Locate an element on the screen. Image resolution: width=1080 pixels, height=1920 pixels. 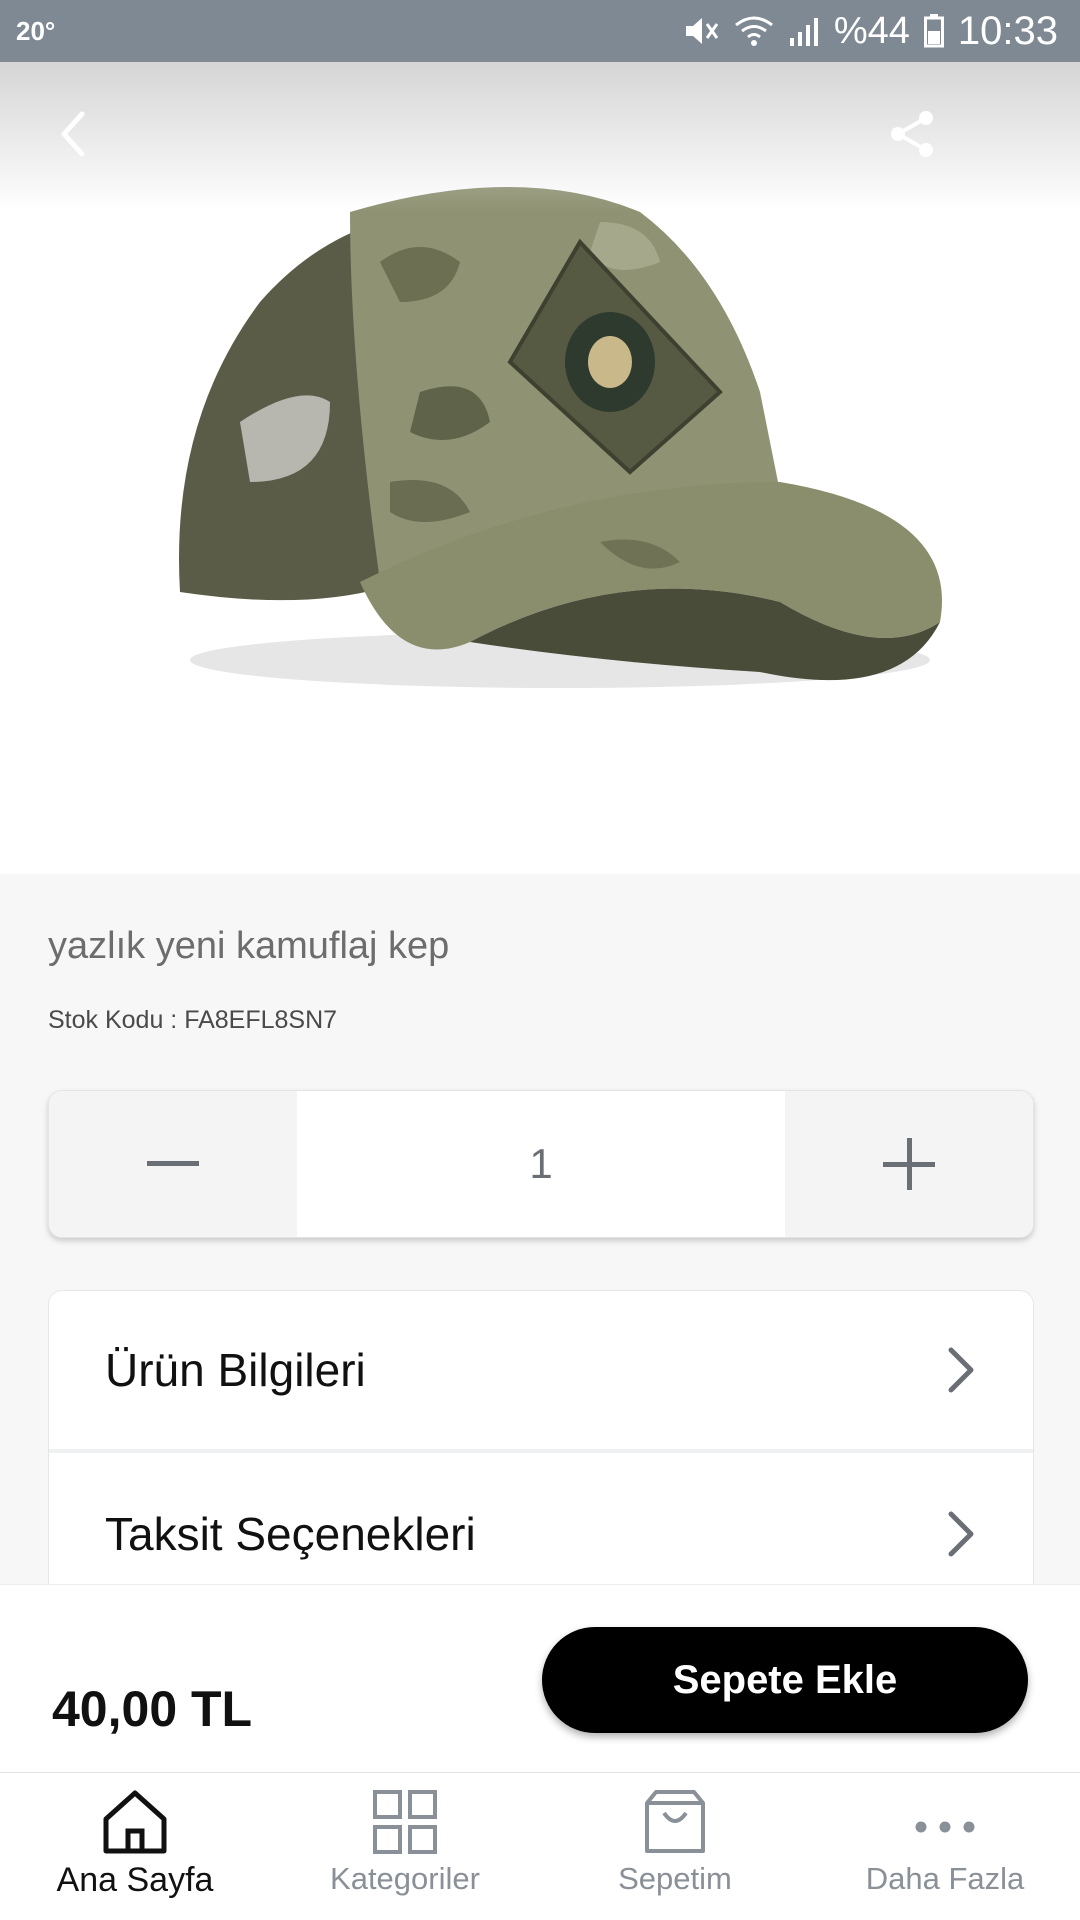
back-button is located at coordinates (74, 134).